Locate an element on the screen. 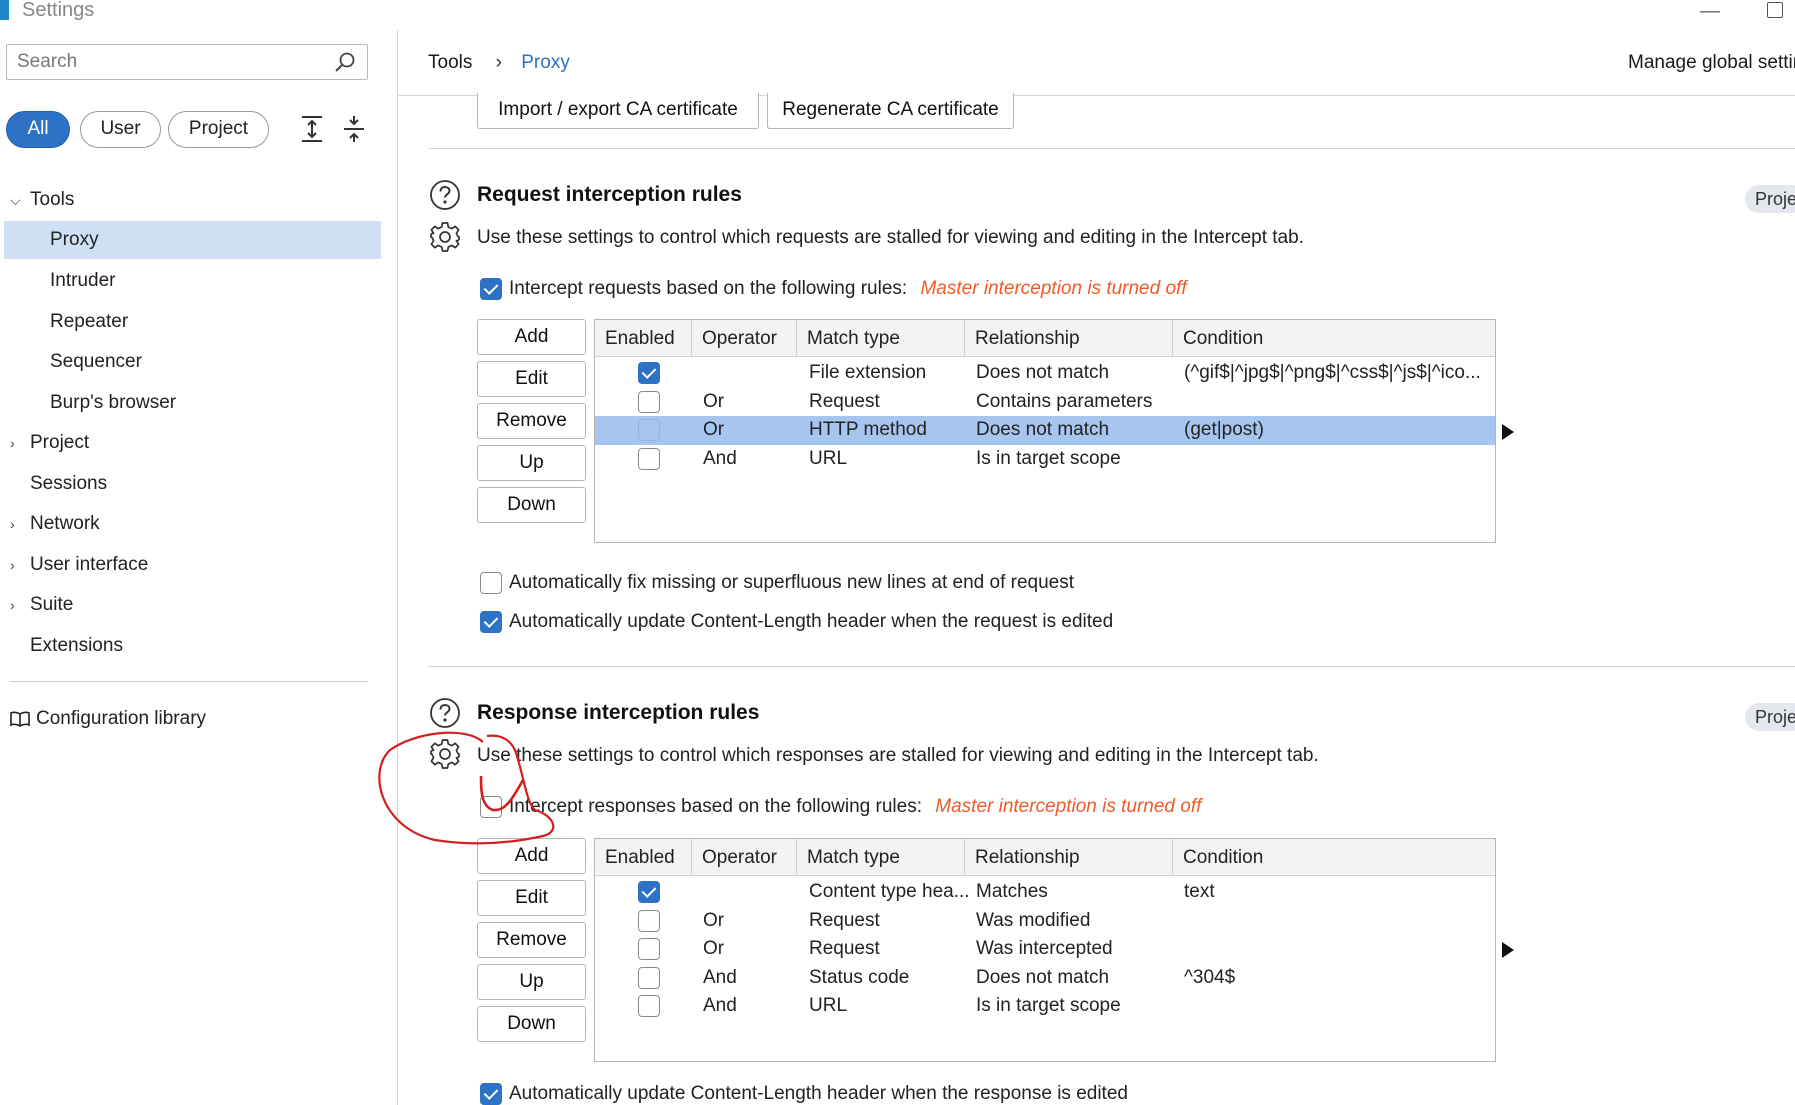 The height and width of the screenshot is (1105, 1795). response-update-length-checkbox is located at coordinates (491, 1094).